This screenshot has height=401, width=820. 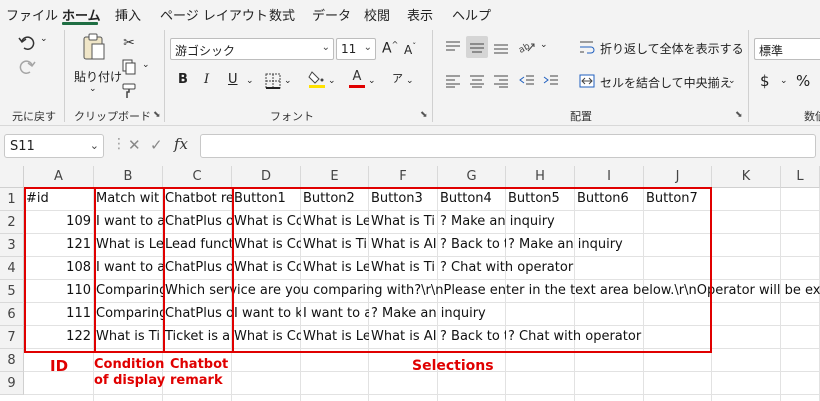 What do you see at coordinates (181, 144) in the screenshot?
I see `insert-function-button: fx` at bounding box center [181, 144].